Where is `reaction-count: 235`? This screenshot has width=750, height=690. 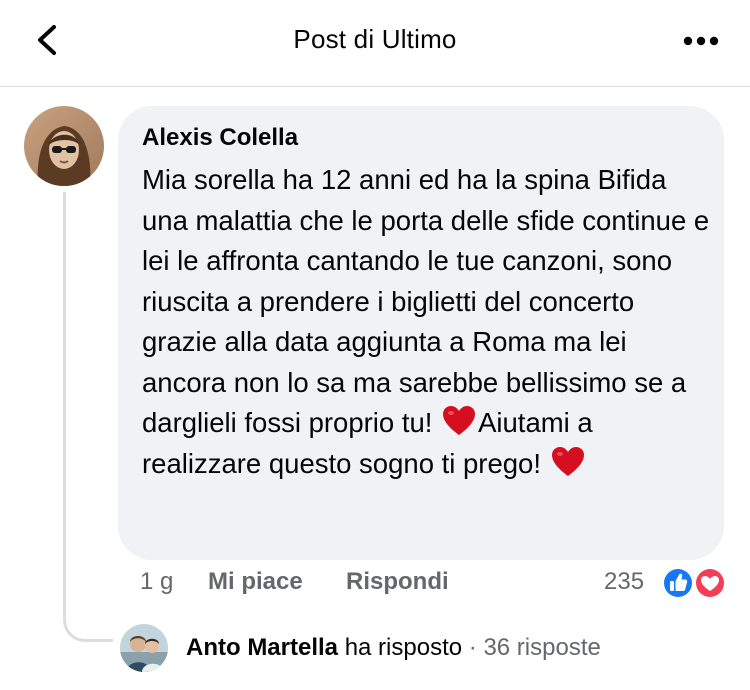 reaction-count: 235 is located at coordinates (624, 582).